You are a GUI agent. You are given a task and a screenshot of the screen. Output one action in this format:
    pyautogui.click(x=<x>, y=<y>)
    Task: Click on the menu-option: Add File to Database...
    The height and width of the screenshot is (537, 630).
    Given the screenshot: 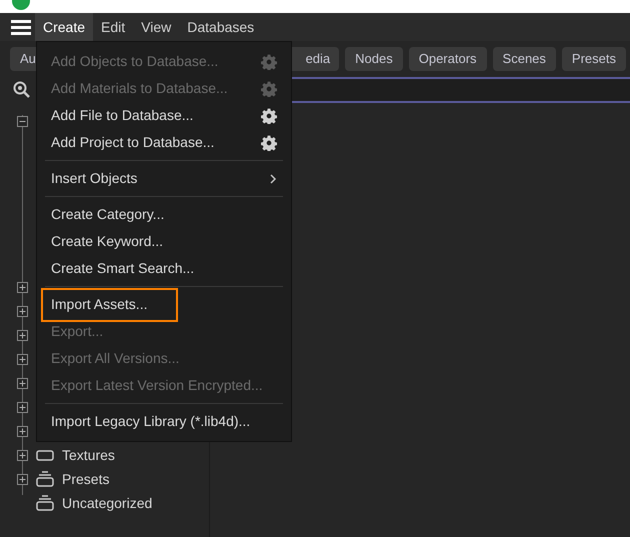 What is the action you would take?
    pyautogui.click(x=122, y=115)
    